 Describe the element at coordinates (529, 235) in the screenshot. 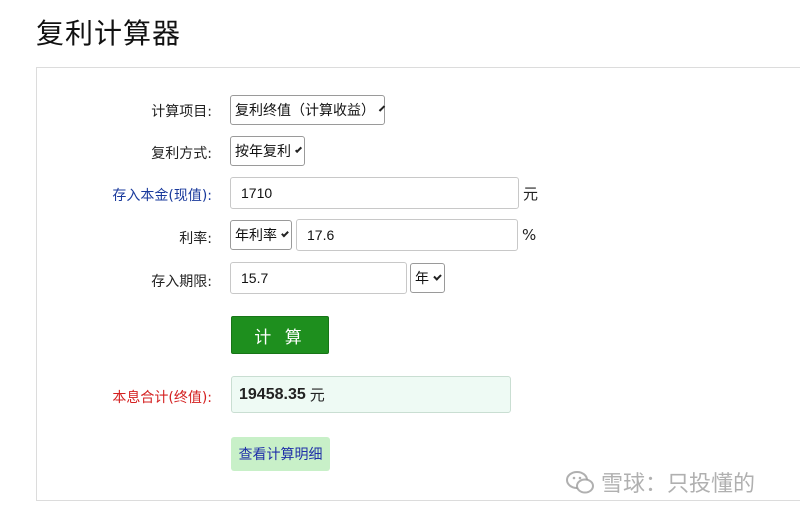

I see `rate-unit: %` at that location.